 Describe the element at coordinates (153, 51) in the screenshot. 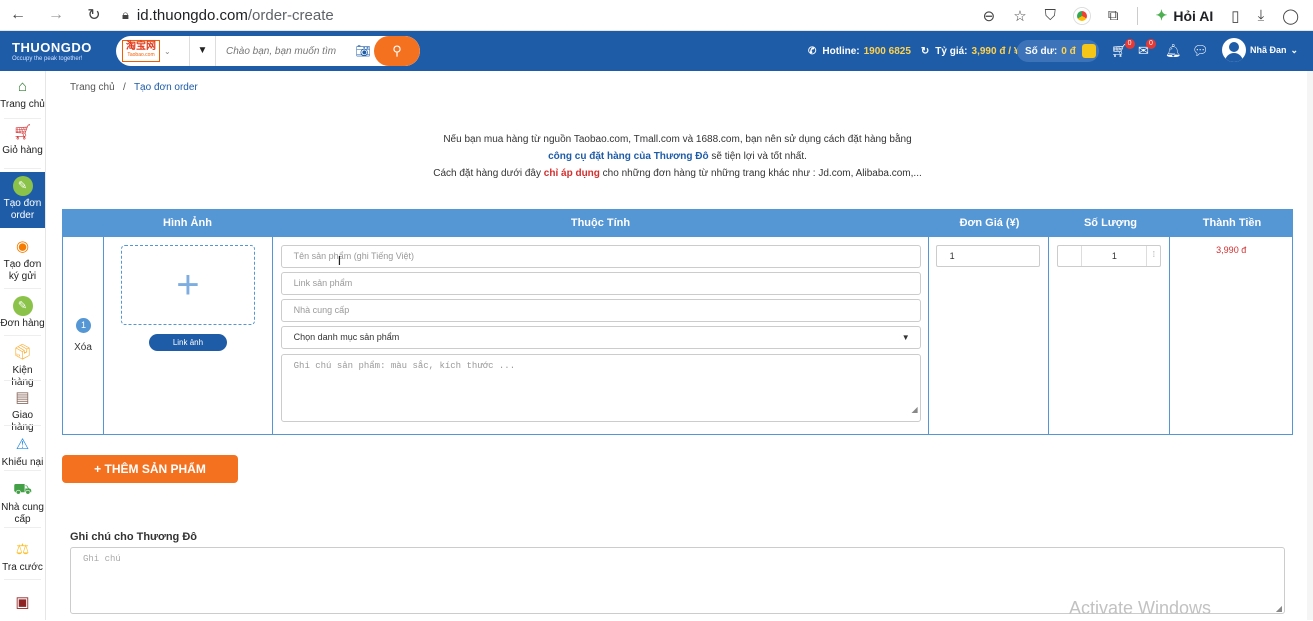

I see `source-selector: 淘宝网 Taobao.com ⌄` at that location.